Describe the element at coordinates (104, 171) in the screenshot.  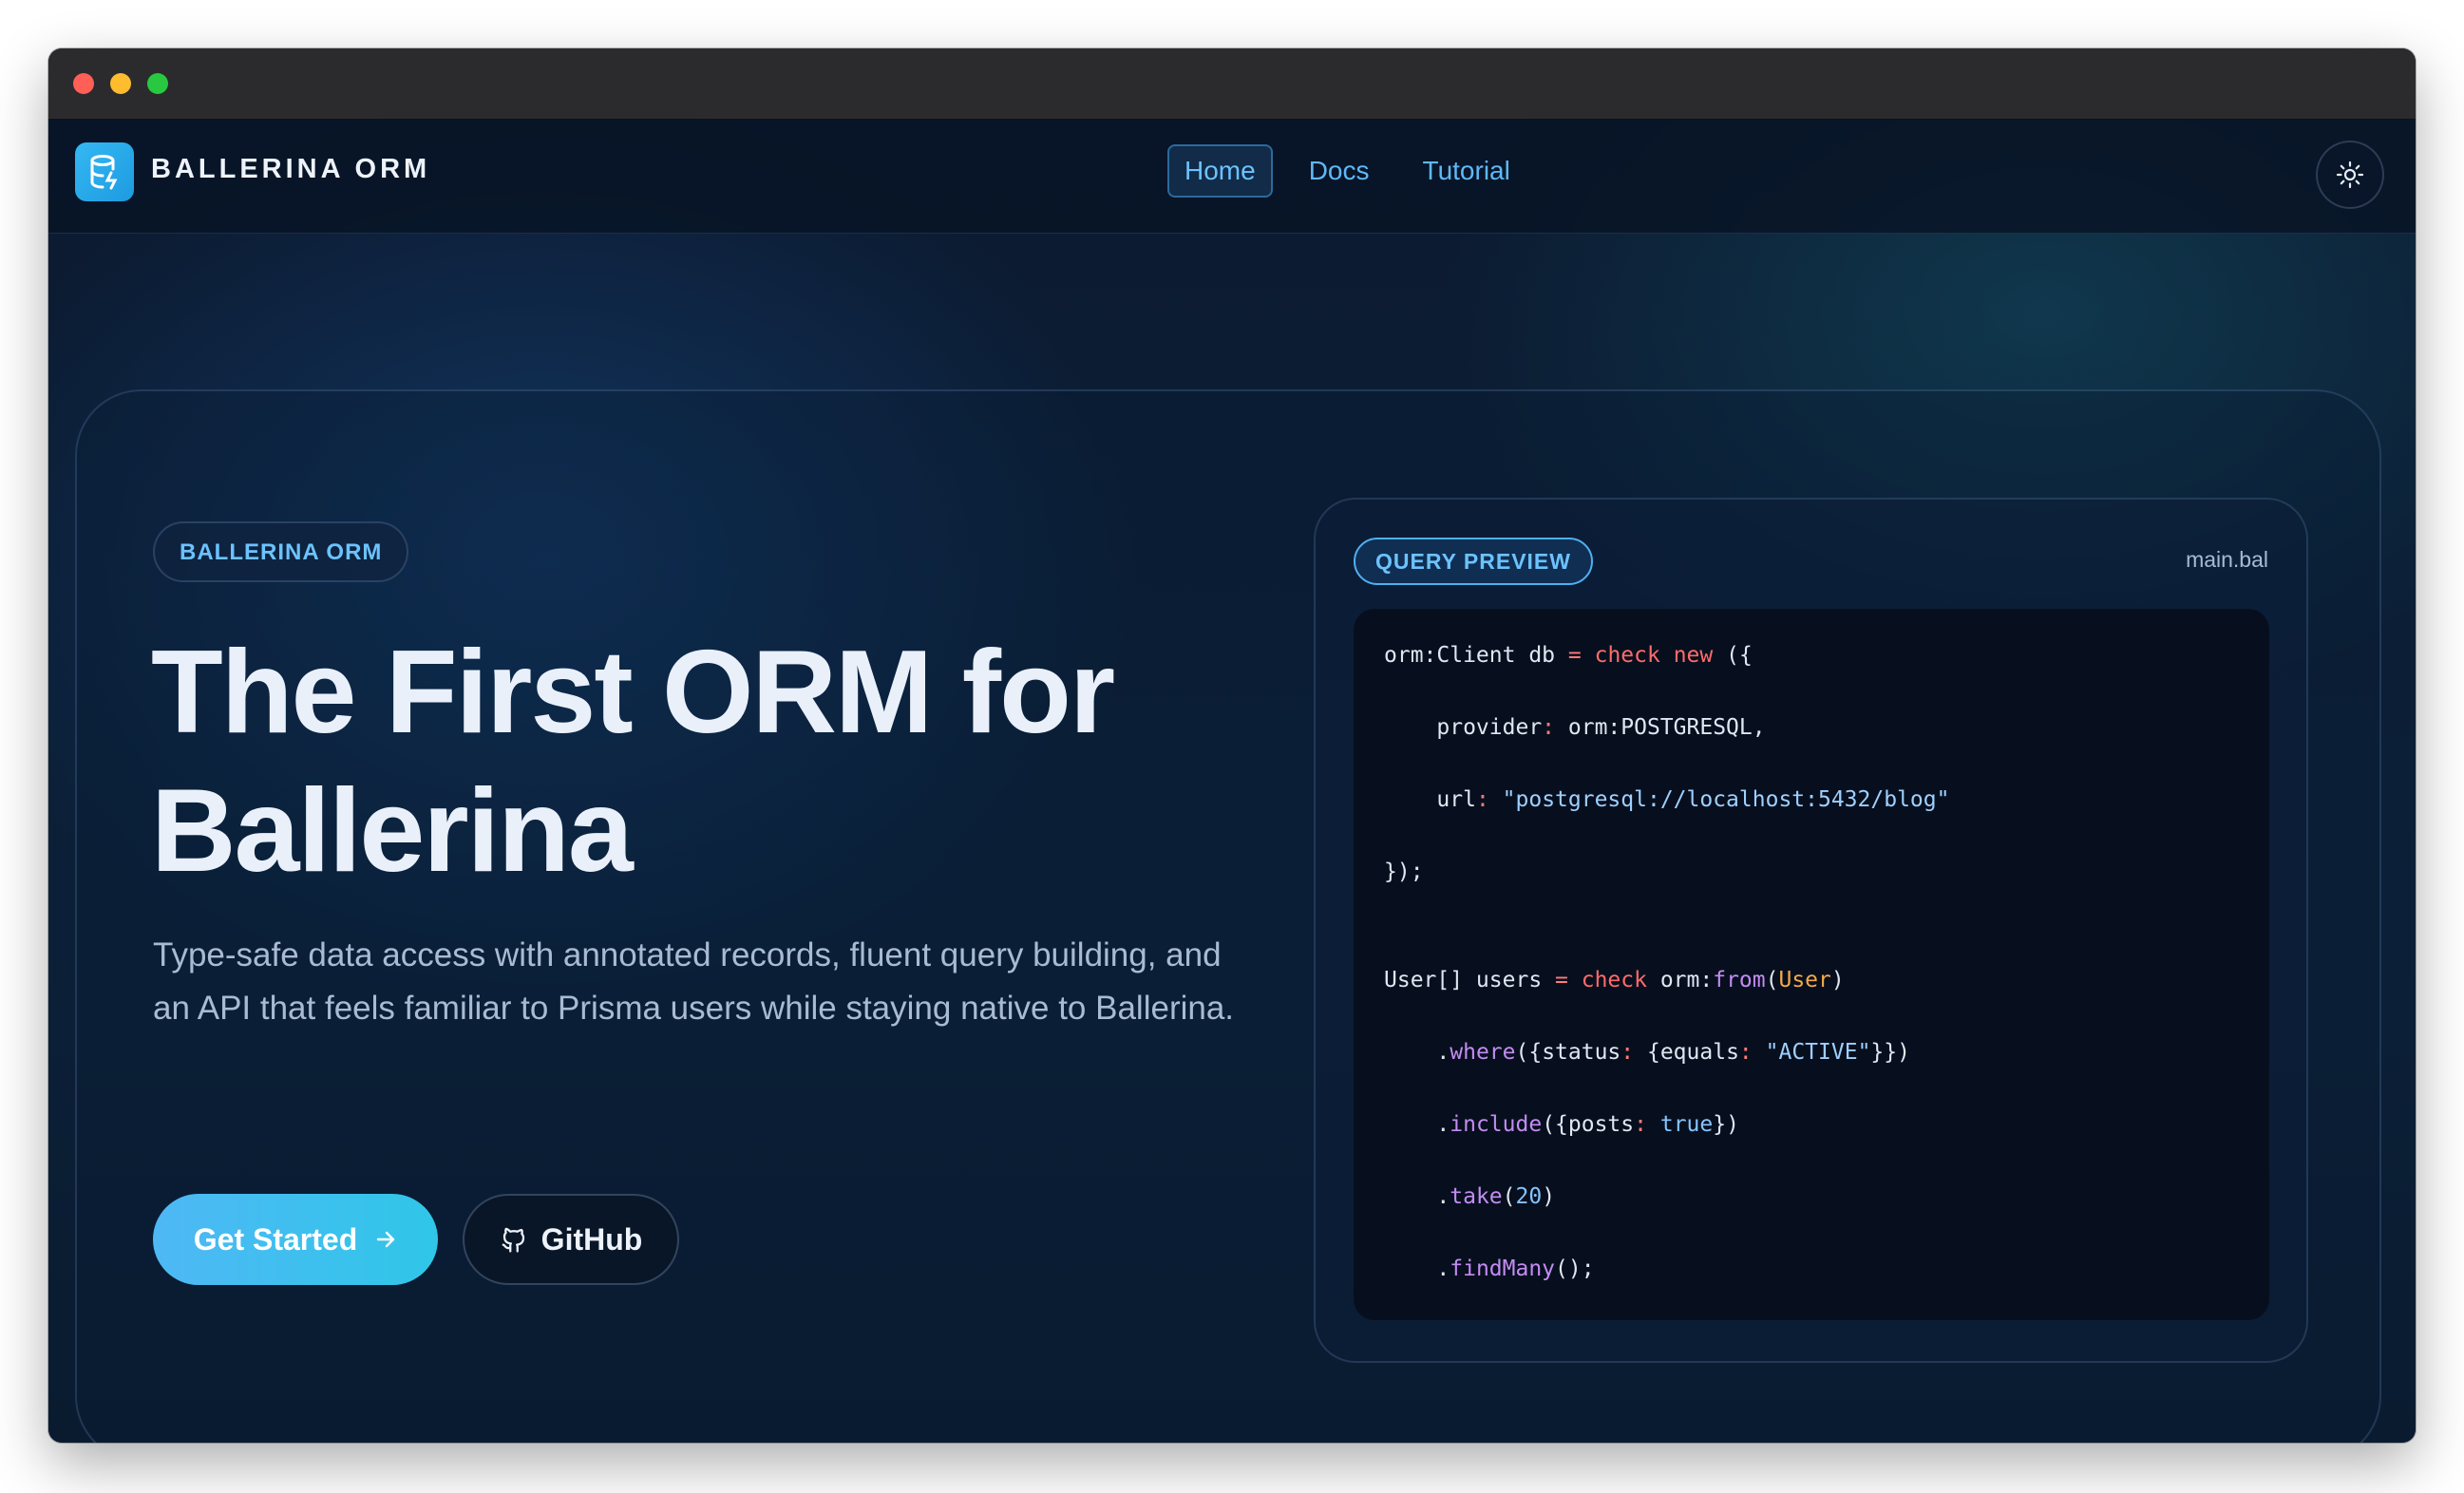
I see `database-logo-icon` at that location.